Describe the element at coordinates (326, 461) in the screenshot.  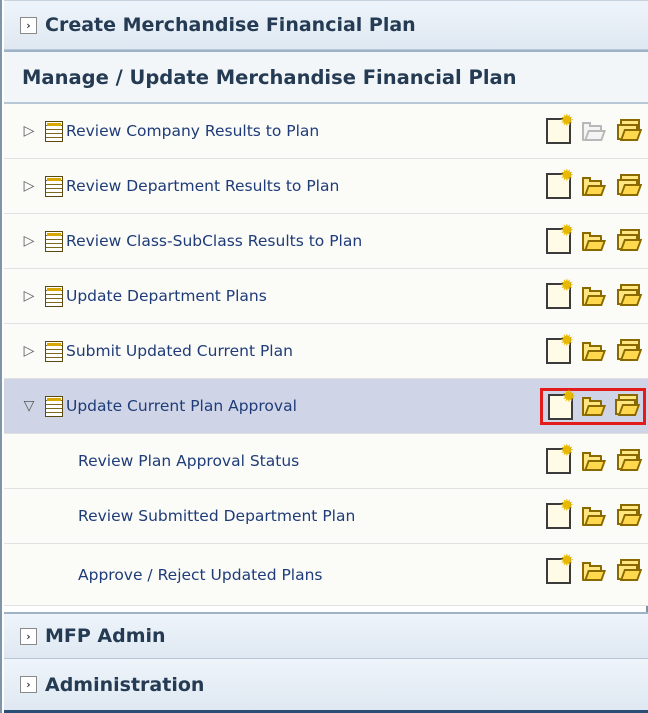
I see `subtask-row-review-approval-status: Review Plan Approval Status` at that location.